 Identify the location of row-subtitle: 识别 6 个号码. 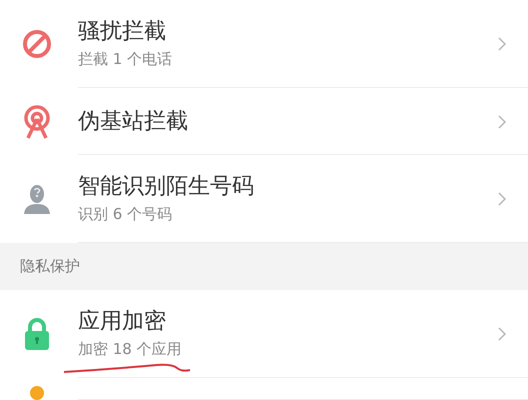
(126, 214).